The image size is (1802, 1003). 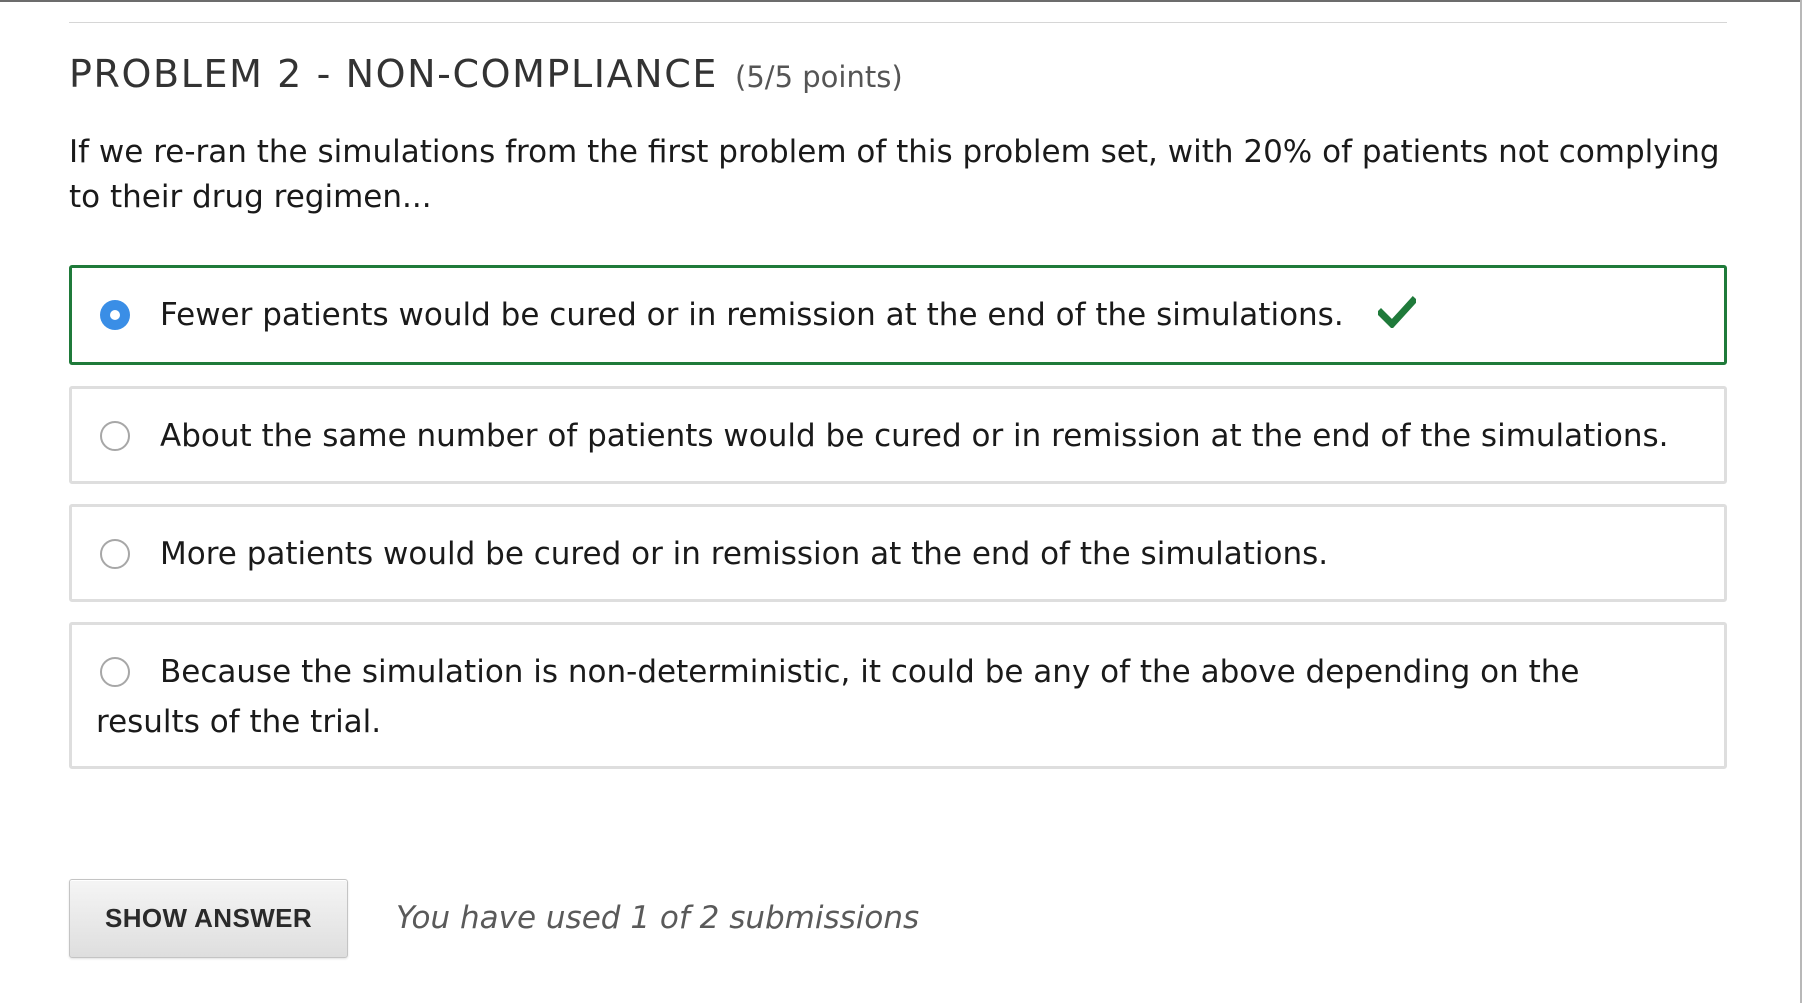 I want to click on show-answer-button: SHOW ANSWER, so click(x=208, y=918).